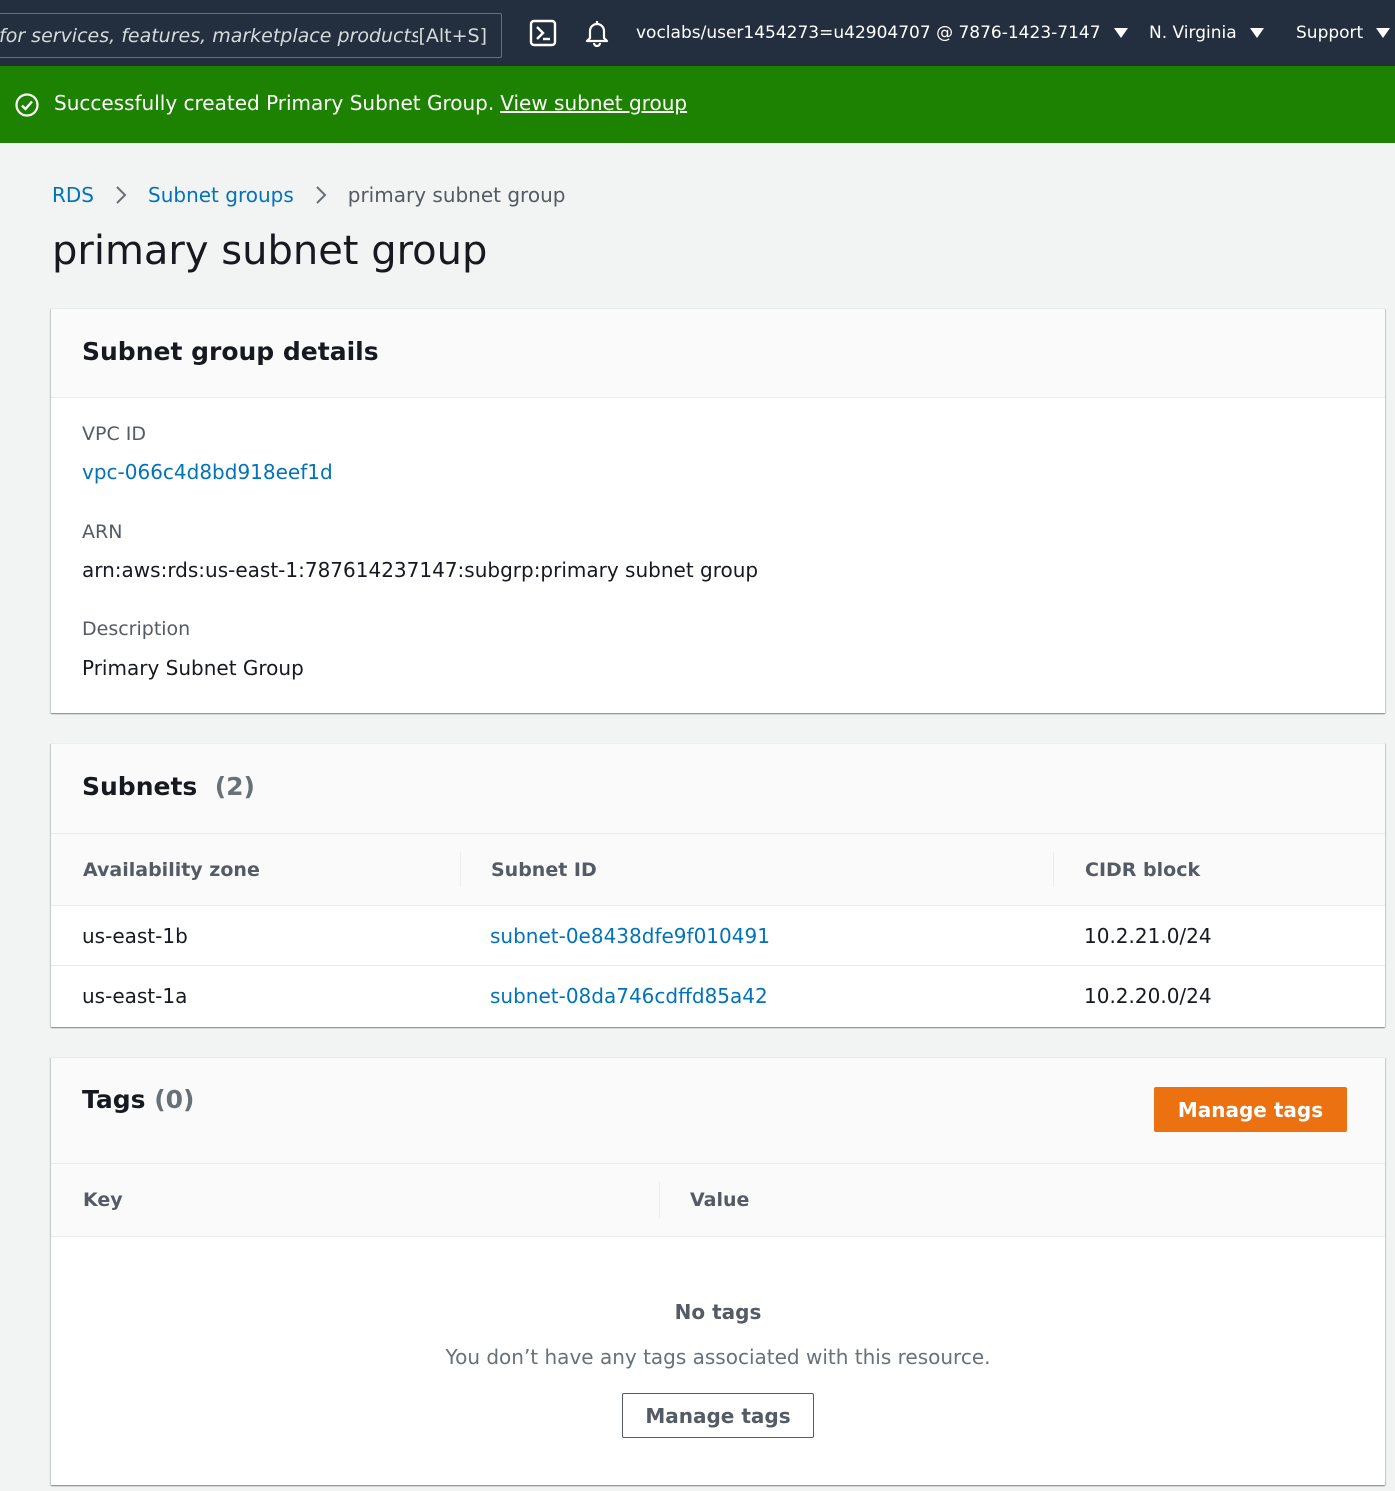  Describe the element at coordinates (1330, 33) in the screenshot. I see `support-label: Support` at that location.